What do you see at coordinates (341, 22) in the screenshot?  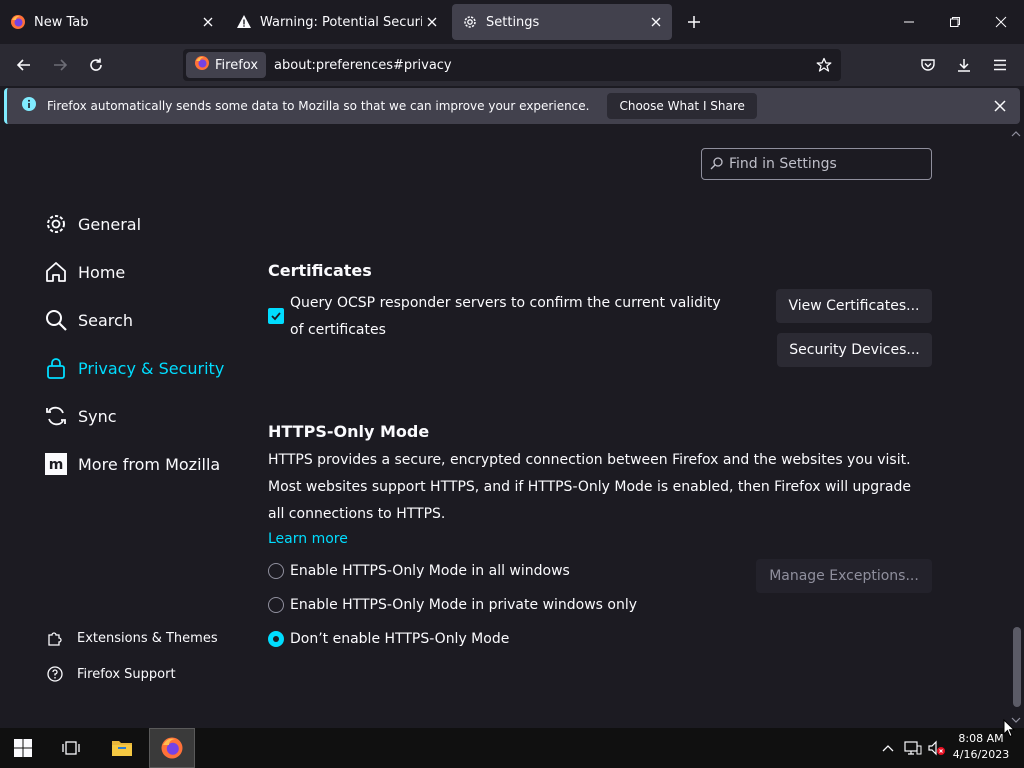 I see `tab-label: Warning: Potential Security Risk` at bounding box center [341, 22].